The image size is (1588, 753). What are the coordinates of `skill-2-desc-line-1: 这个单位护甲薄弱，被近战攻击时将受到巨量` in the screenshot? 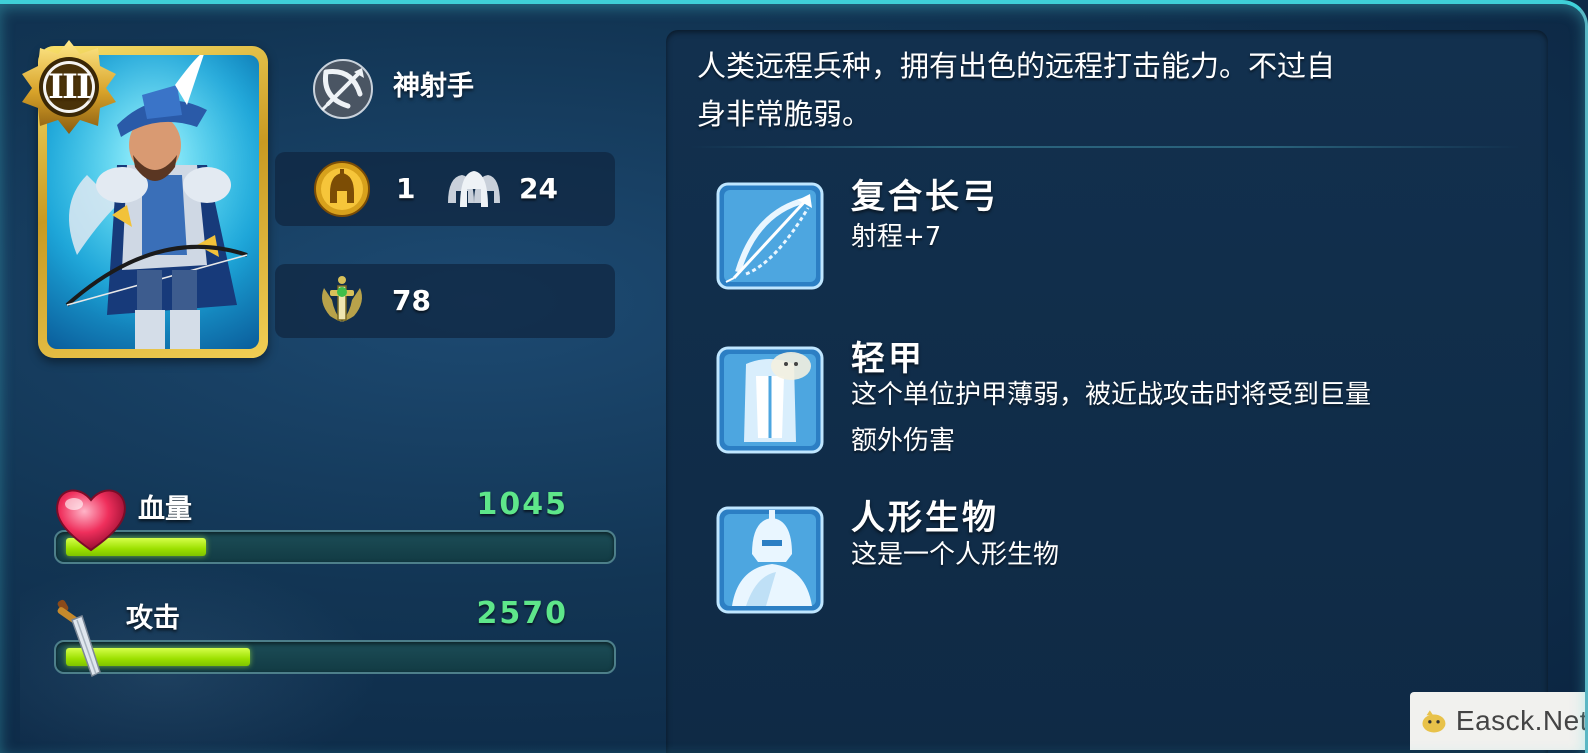 It's located at (1111, 395).